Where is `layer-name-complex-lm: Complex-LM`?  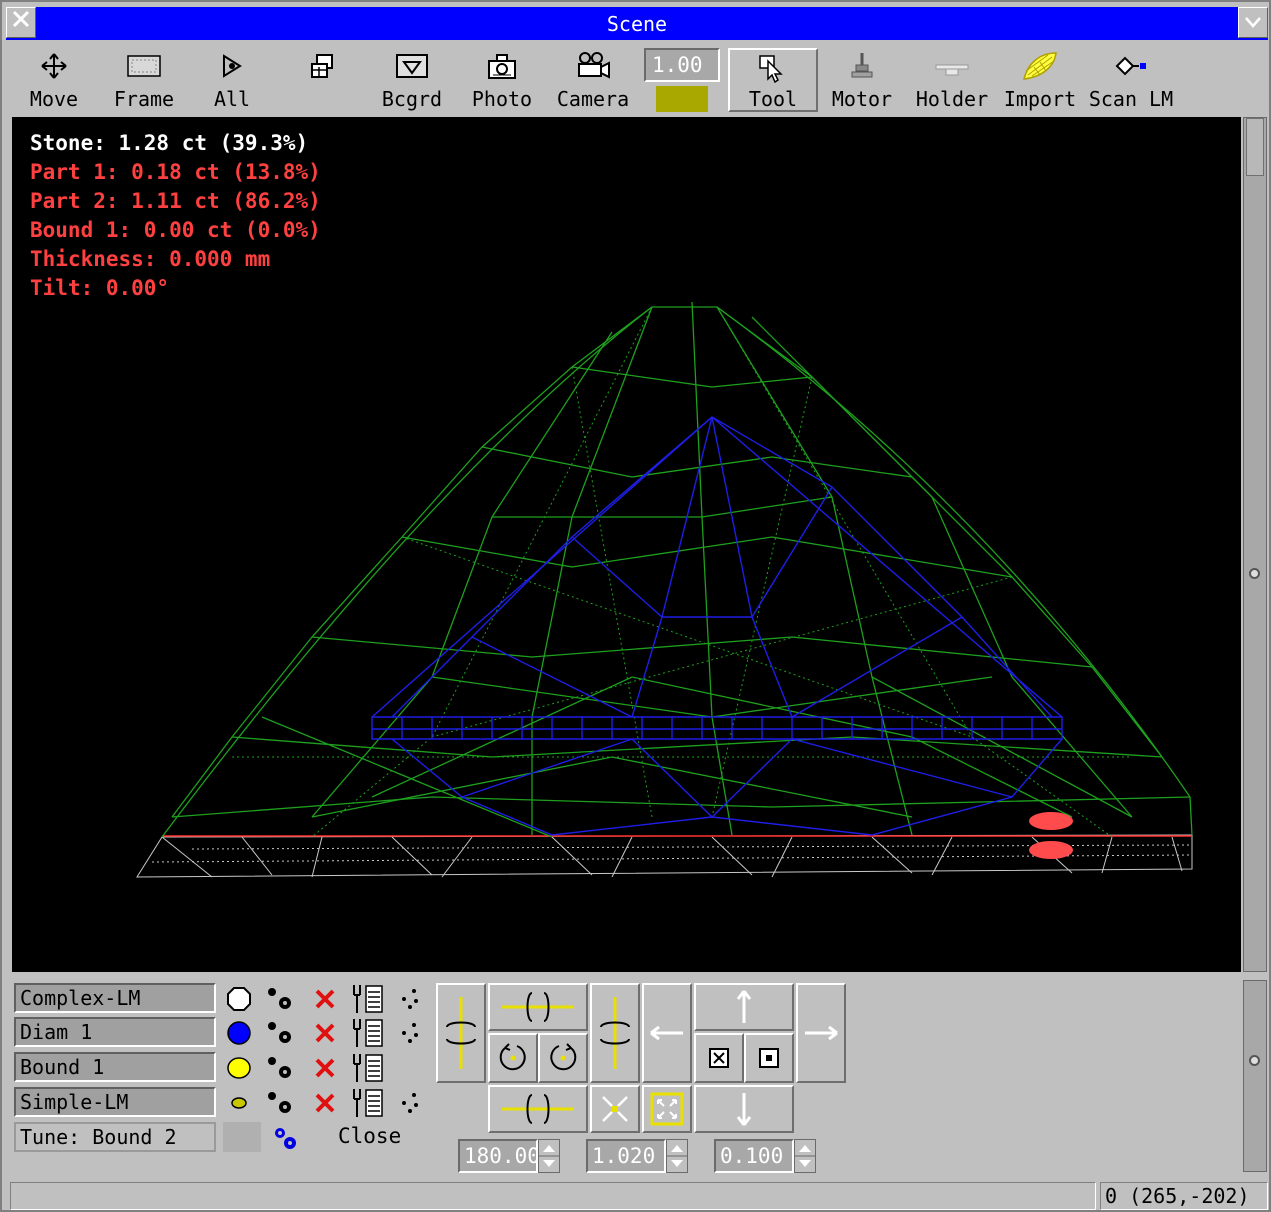 layer-name-complex-lm: Complex-LM is located at coordinates (115, 998).